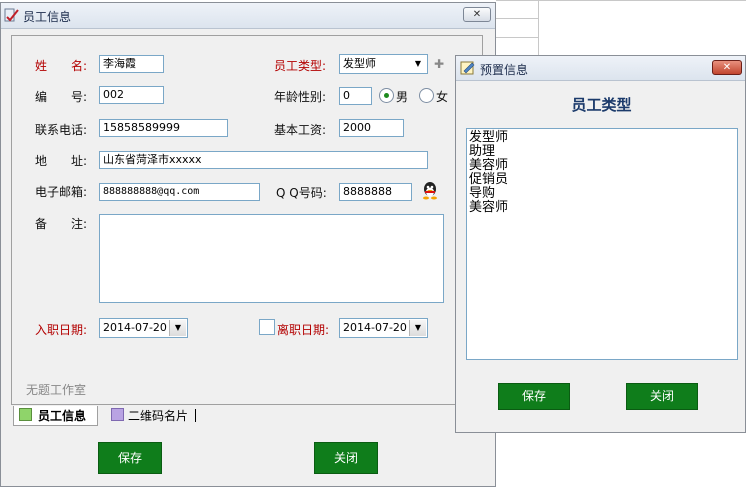  Describe the element at coordinates (603, 152) in the screenshot. I see `list-item: 助理` at that location.